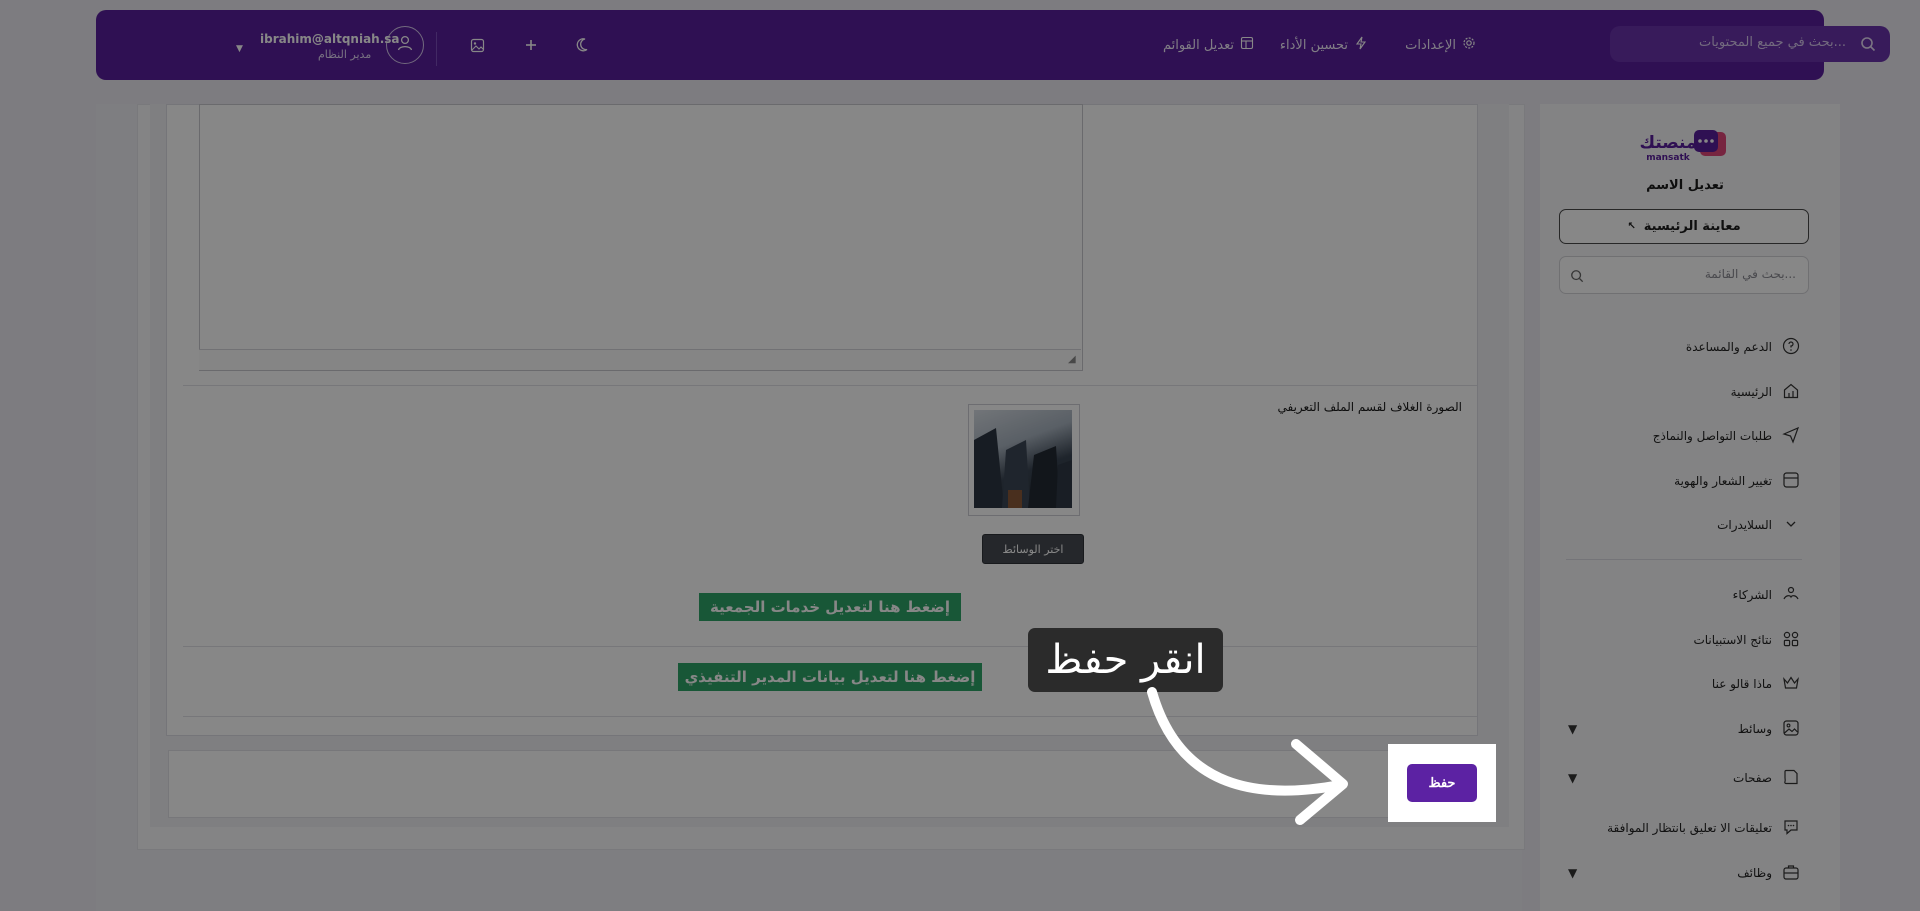 This screenshot has width=1920, height=911. What do you see at coordinates (1250, 757) in the screenshot?
I see `tutorial-arrow-icon` at bounding box center [1250, 757].